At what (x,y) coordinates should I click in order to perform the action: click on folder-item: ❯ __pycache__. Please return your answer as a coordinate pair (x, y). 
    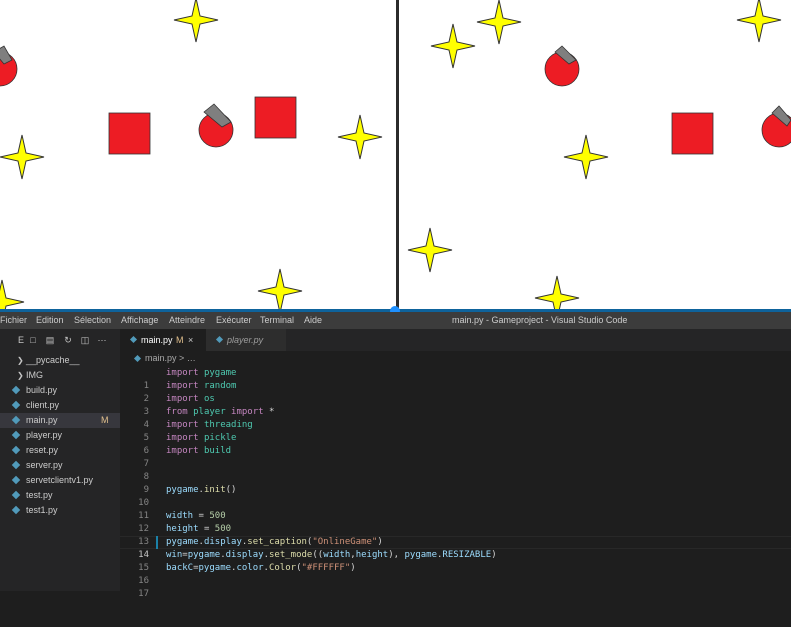
    Looking at the image, I should click on (60, 360).